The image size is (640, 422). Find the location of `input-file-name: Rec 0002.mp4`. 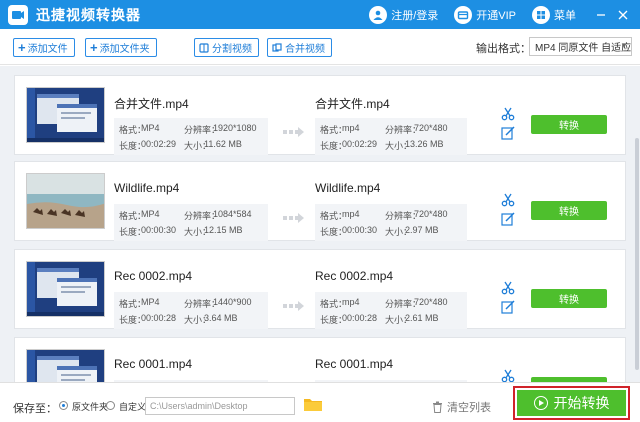

input-file-name: Rec 0002.mp4 is located at coordinates (153, 276).